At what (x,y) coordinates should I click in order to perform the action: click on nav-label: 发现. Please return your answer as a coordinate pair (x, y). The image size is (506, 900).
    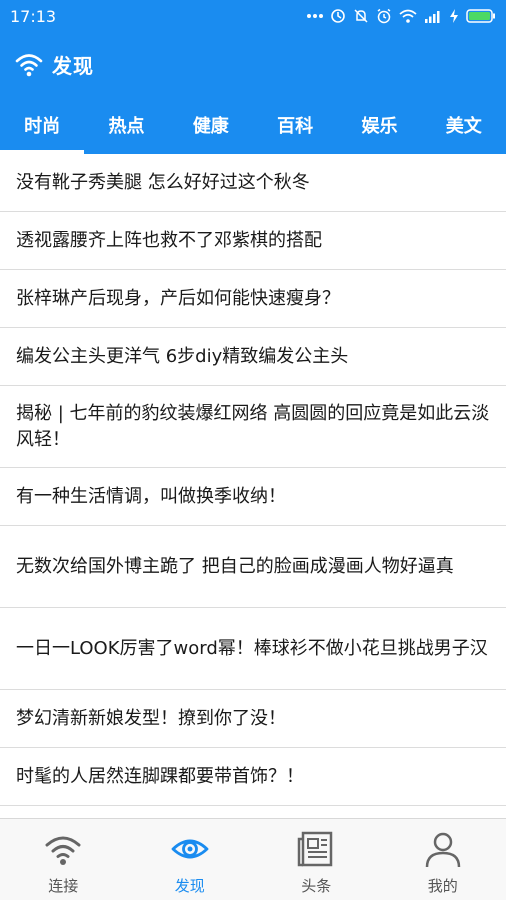
    Looking at the image, I should click on (189, 886).